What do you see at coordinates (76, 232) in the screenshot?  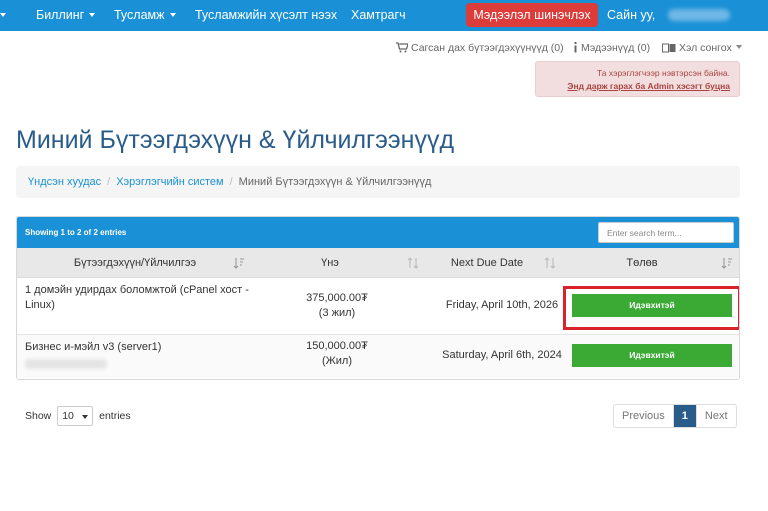 I see `table-info: Showing 1 to 2 of 2 entries` at bounding box center [76, 232].